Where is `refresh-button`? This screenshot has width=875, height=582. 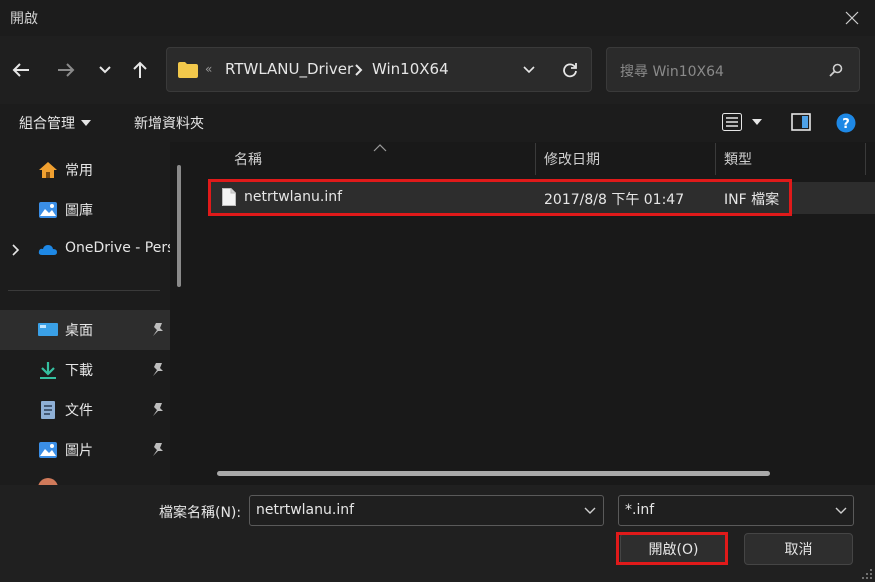 refresh-button is located at coordinates (570, 70).